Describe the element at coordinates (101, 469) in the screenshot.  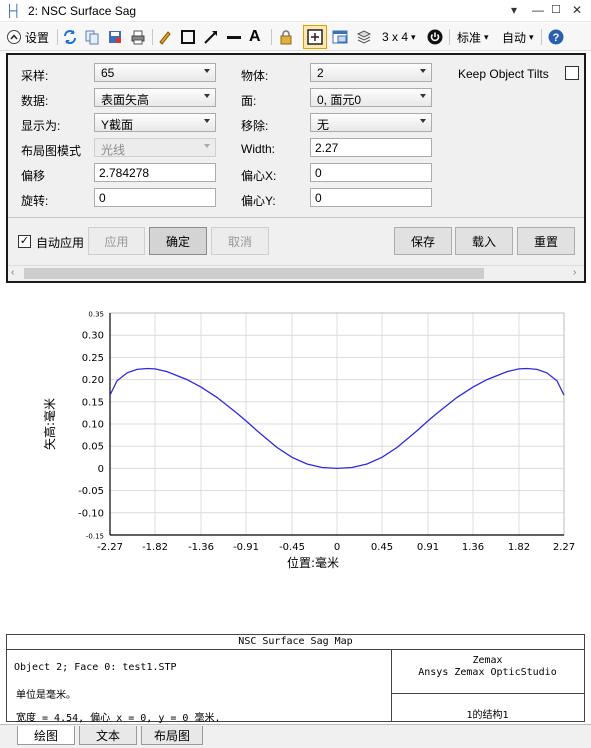
I see `y-tick-label: 0` at that location.